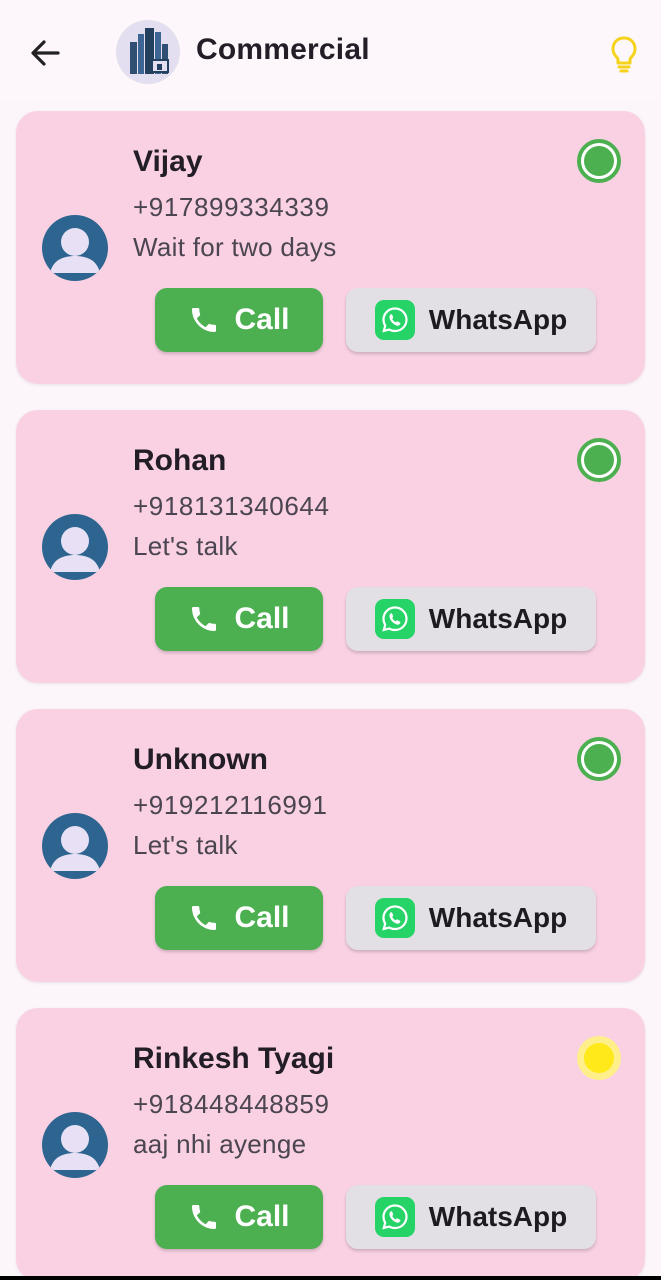 The image size is (661, 1280). What do you see at coordinates (230, 805) in the screenshot?
I see `contact-phone: +919212116991` at bounding box center [230, 805].